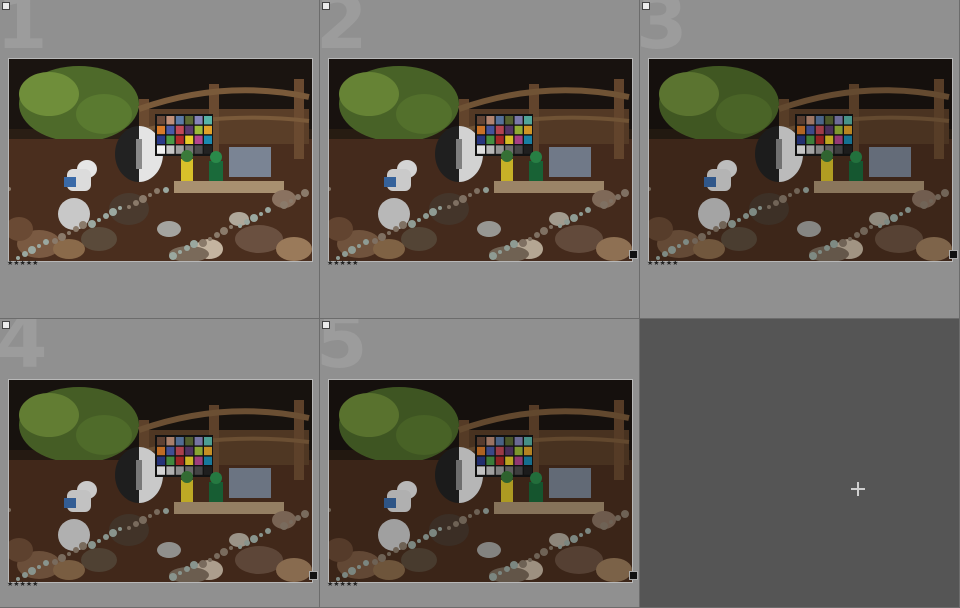 The image size is (960, 608). I want to click on plus-icon, so click(858, 489).